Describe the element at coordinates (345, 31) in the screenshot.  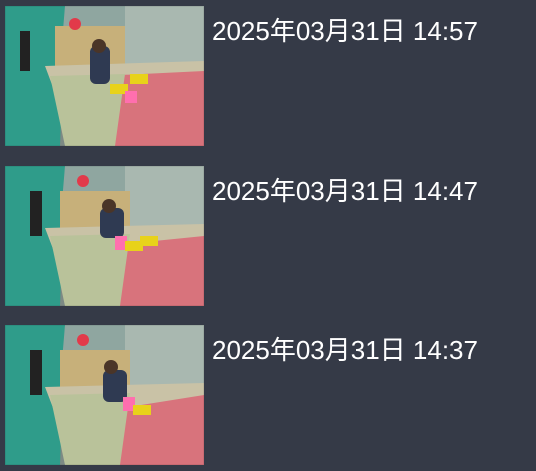
I see `recording-timestamp: 2025年03月31日 14:57` at that location.